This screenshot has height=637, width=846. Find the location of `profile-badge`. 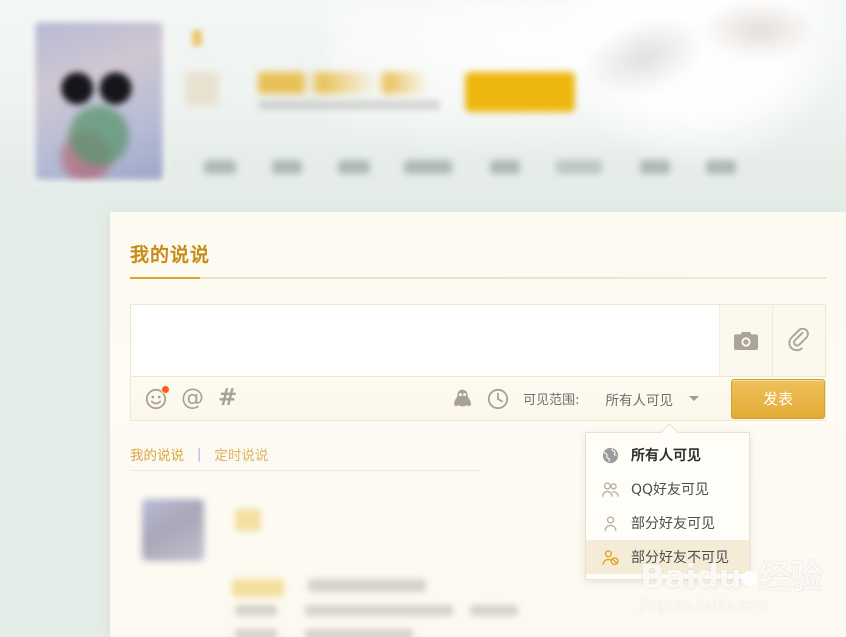

profile-badge is located at coordinates (197, 38).